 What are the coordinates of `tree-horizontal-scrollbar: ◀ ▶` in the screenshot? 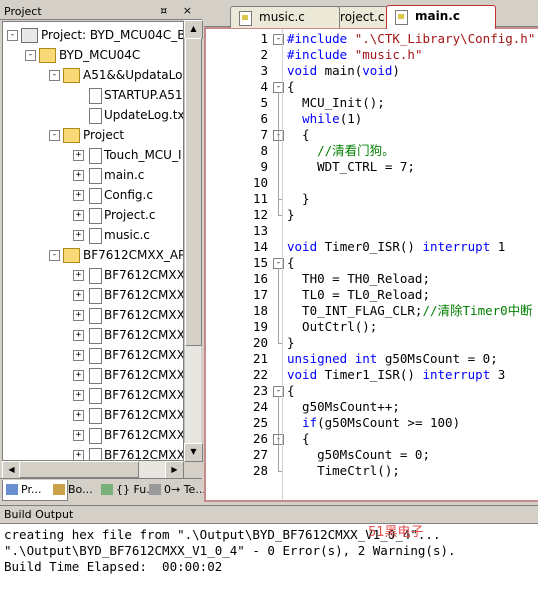 It's located at (93, 470).